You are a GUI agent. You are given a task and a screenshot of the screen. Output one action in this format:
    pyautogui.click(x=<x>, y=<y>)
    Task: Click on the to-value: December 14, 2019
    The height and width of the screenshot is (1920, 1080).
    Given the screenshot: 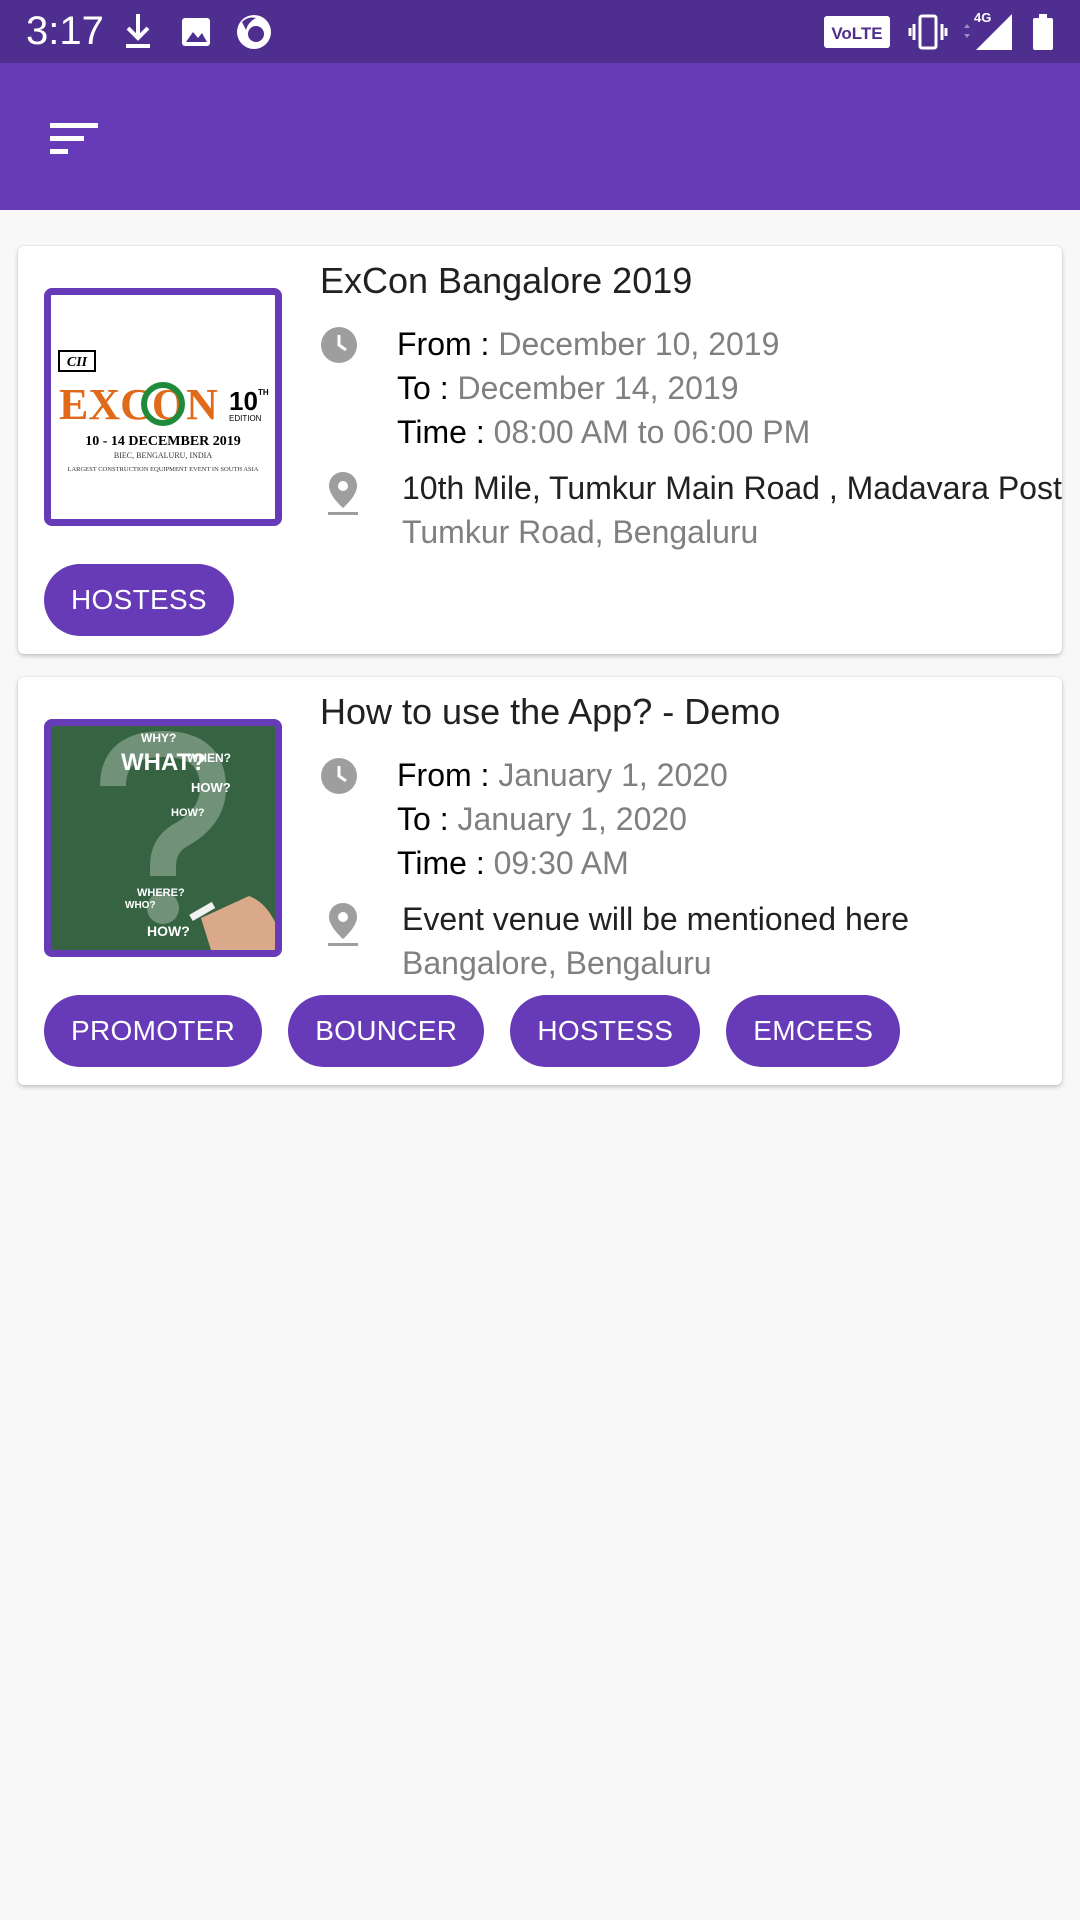 What is the action you would take?
    pyautogui.click(x=598, y=388)
    